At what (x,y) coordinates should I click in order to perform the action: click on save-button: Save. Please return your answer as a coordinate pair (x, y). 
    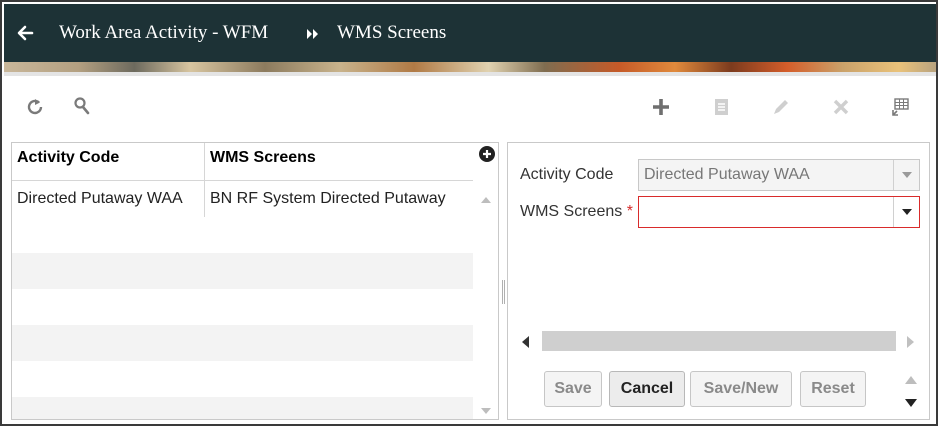
    Looking at the image, I should click on (573, 389).